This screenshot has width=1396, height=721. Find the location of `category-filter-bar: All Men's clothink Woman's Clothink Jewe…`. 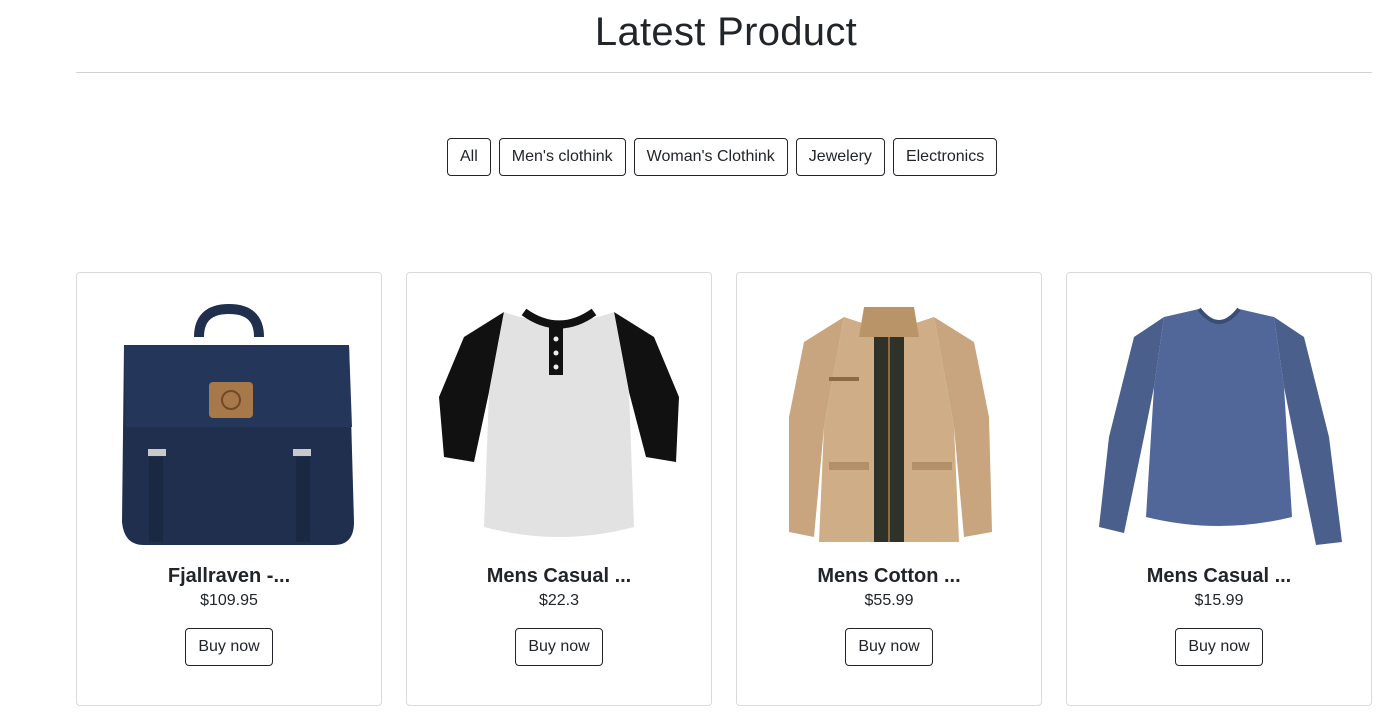

category-filter-bar: All Men's clothink Woman's Clothink Jewe… is located at coordinates (722, 157).